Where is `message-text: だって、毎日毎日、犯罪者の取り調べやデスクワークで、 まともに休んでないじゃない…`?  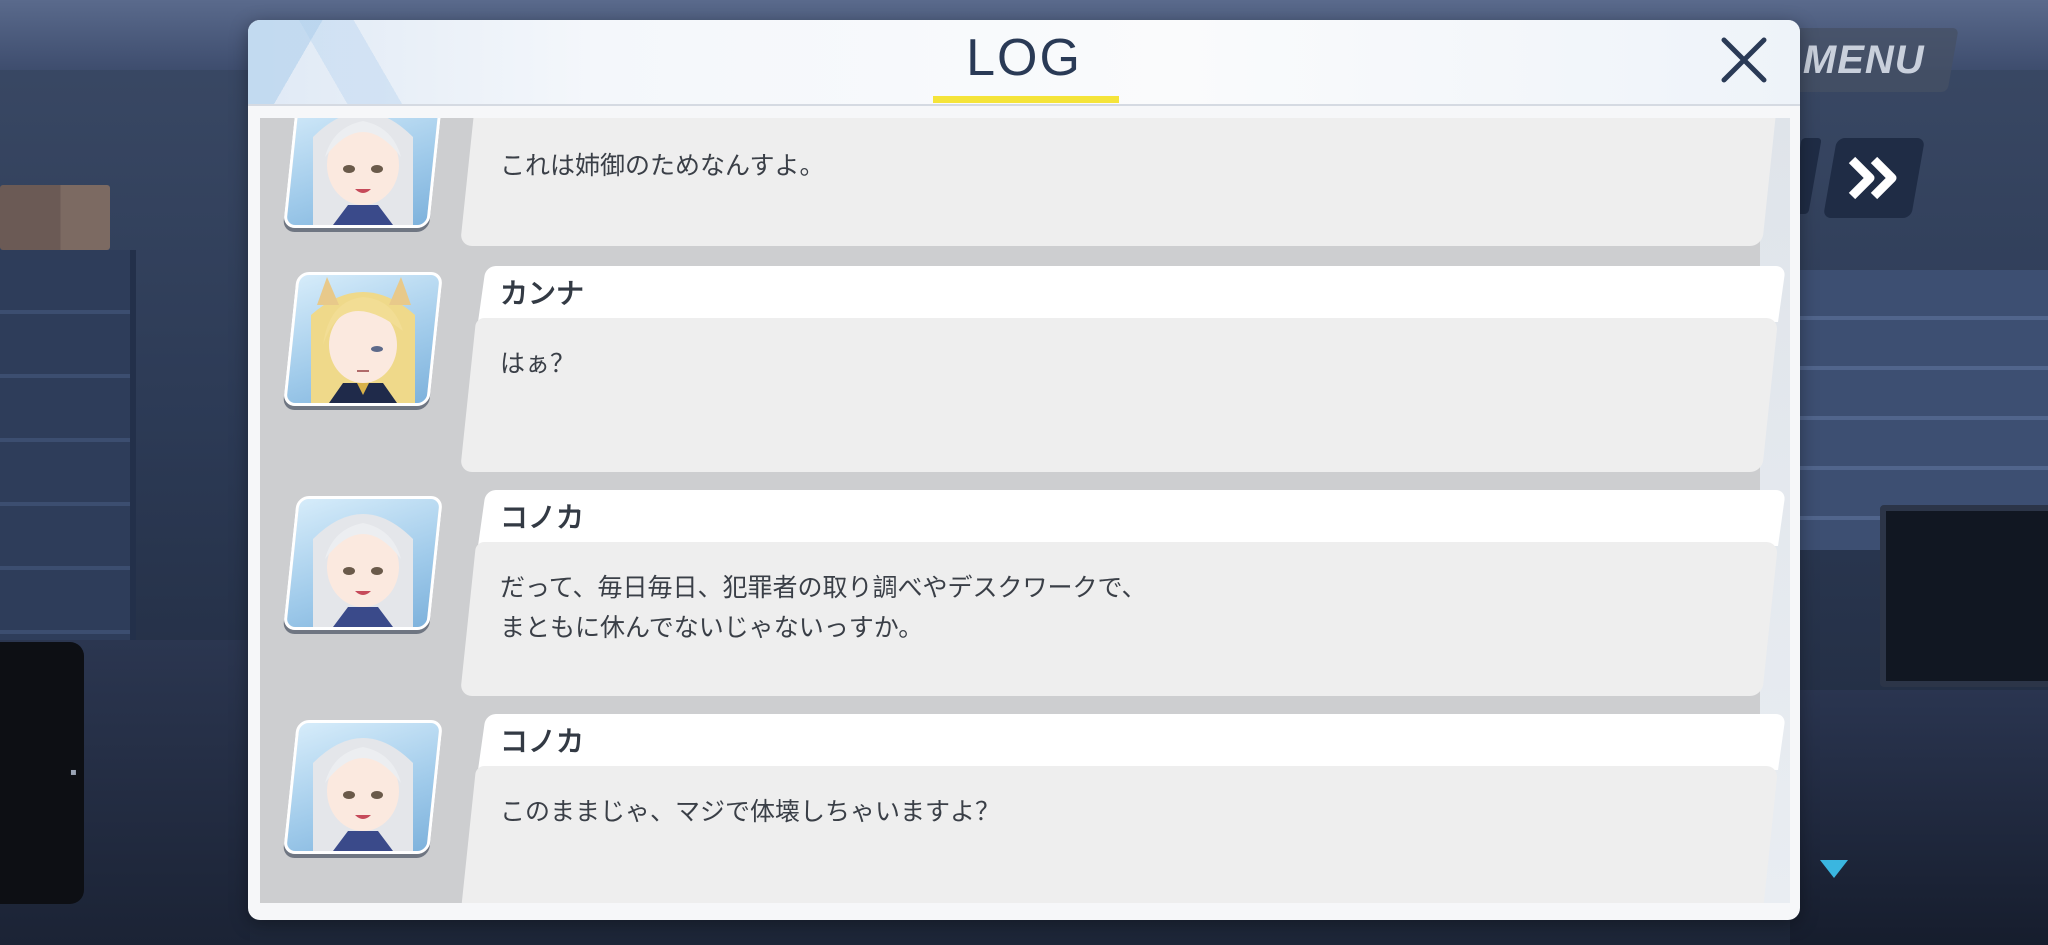 message-text: だって、毎日毎日、犯罪者の取り調べやデスクワークで、 まともに休んでないじゃない… is located at coordinates (823, 607).